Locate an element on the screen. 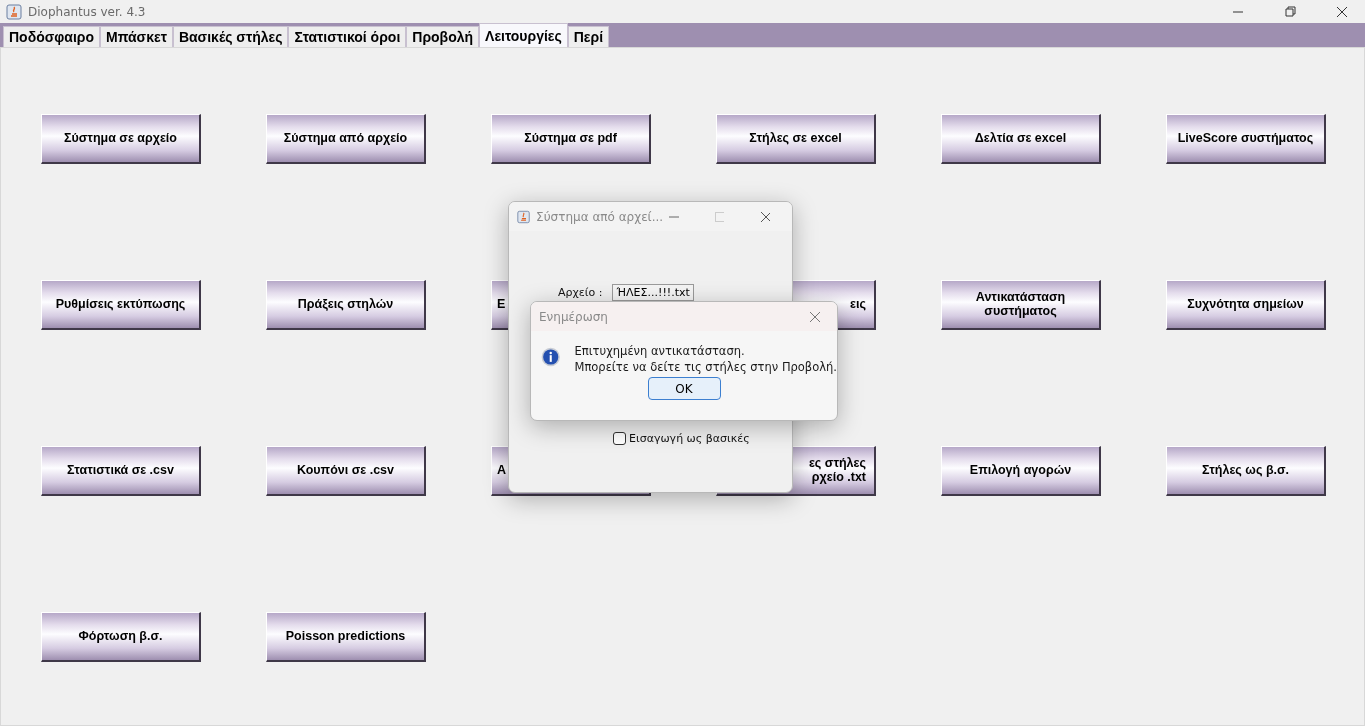 Image resolution: width=1365 pixels, height=726 pixels. dialog-title: Ενημέρωση is located at coordinates (574, 316).